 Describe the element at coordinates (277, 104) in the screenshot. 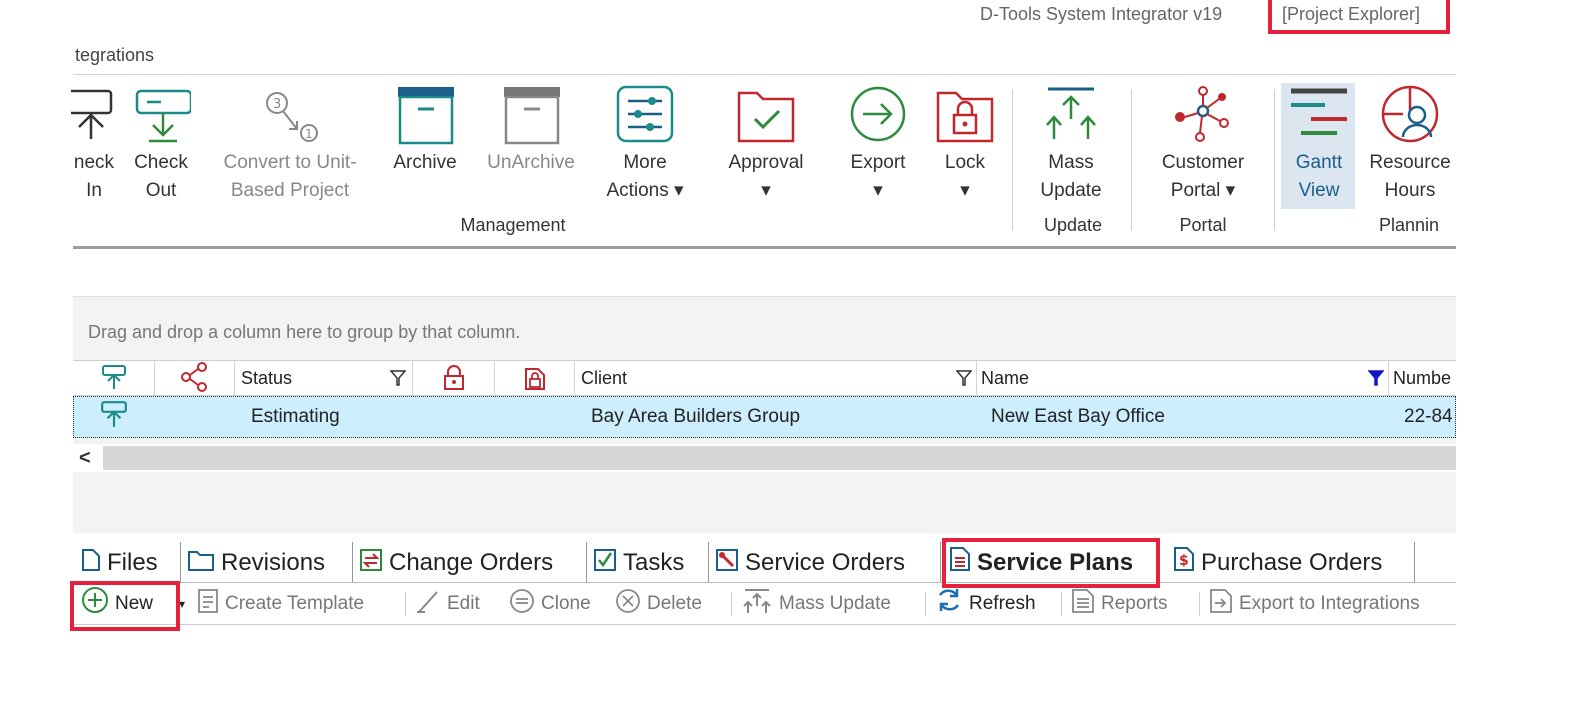

I see `svg-text: 3` at that location.